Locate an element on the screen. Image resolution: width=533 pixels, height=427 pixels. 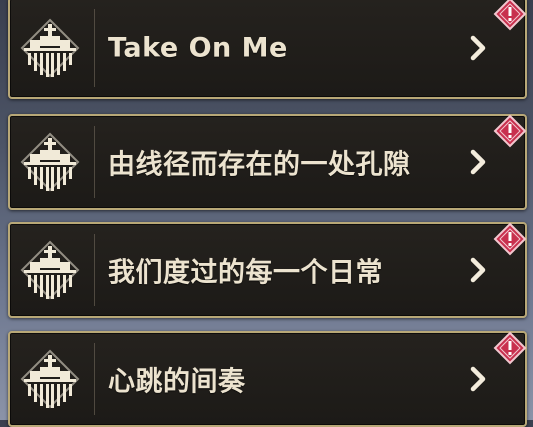
quest-title: 我们度过的每一个日常 is located at coordinates (245, 273).